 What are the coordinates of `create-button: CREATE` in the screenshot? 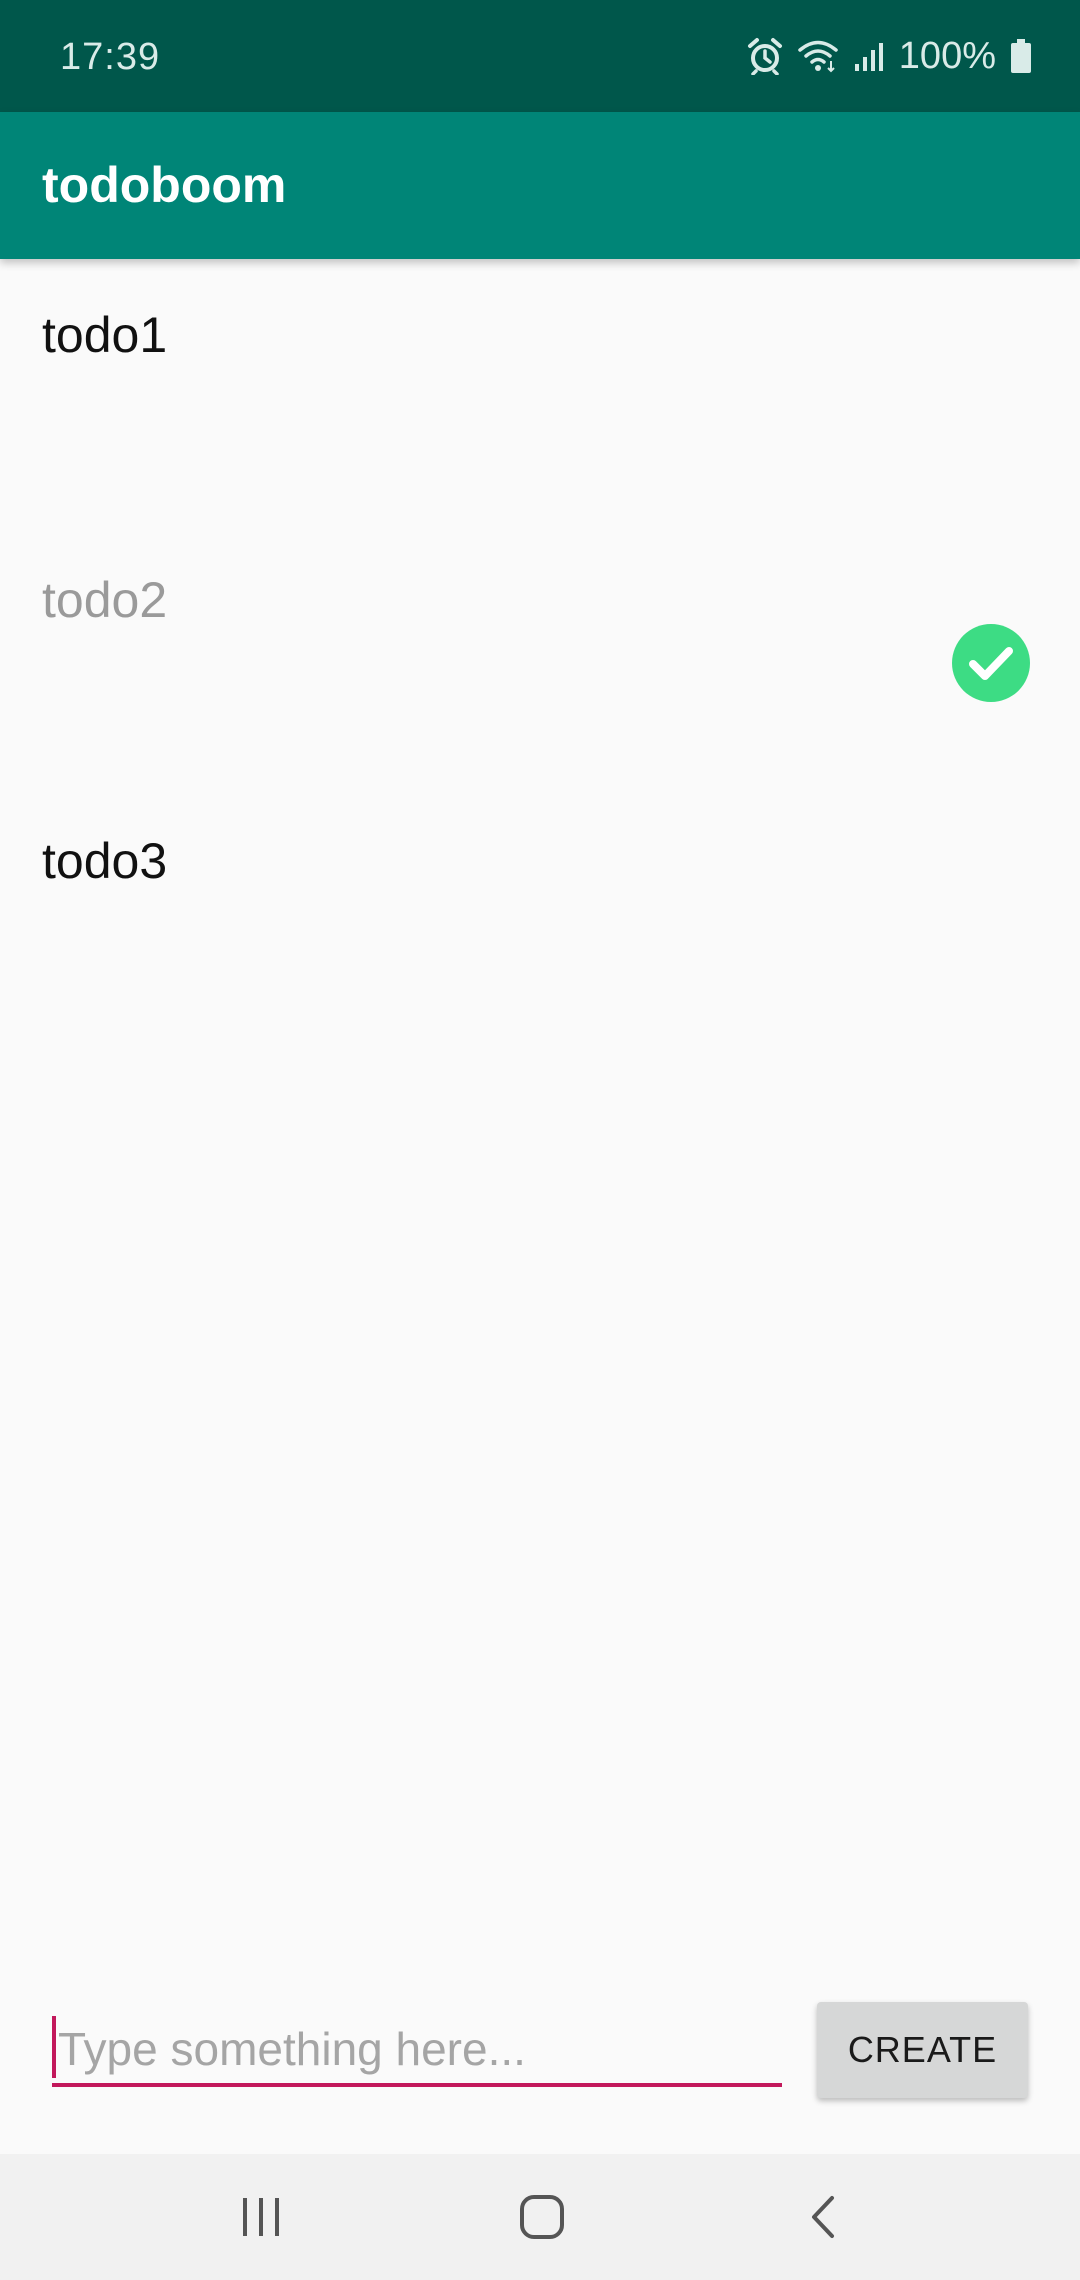 It's located at (922, 2050).